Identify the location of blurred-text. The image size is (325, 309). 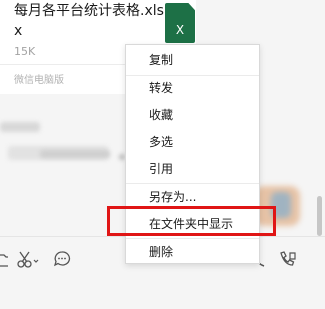
(20, 127).